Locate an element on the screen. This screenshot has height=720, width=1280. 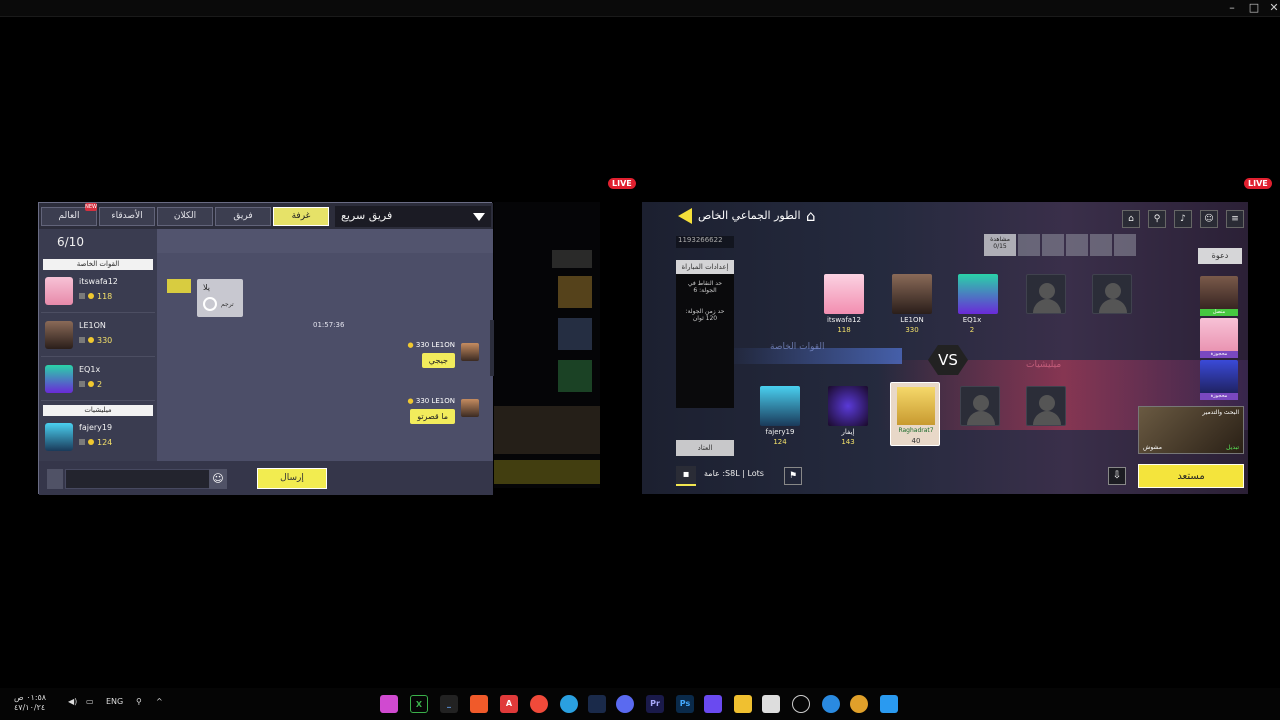
chevron-up-icon: ^ is located at coordinates (159, 701).